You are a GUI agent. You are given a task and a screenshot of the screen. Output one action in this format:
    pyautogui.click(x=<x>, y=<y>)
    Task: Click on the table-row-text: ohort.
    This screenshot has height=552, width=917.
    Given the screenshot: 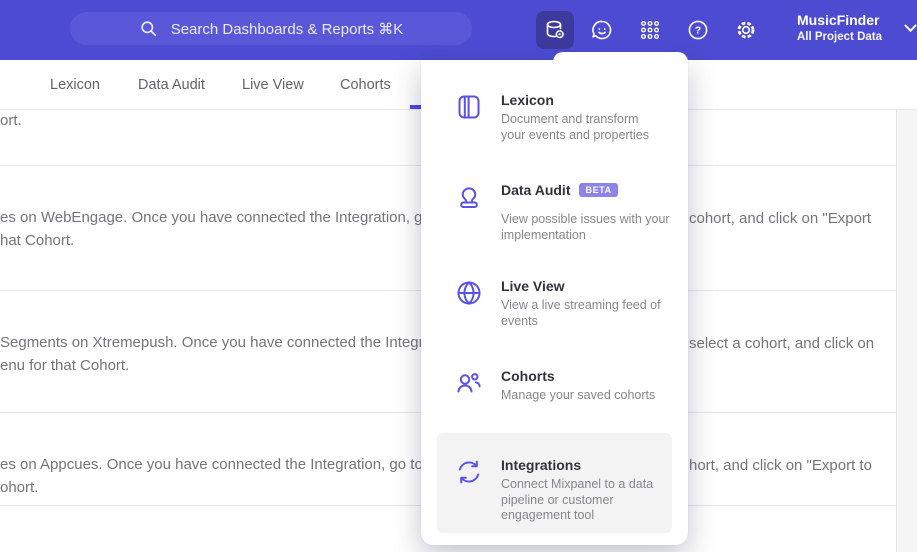 What is the action you would take?
    pyautogui.click(x=19, y=487)
    